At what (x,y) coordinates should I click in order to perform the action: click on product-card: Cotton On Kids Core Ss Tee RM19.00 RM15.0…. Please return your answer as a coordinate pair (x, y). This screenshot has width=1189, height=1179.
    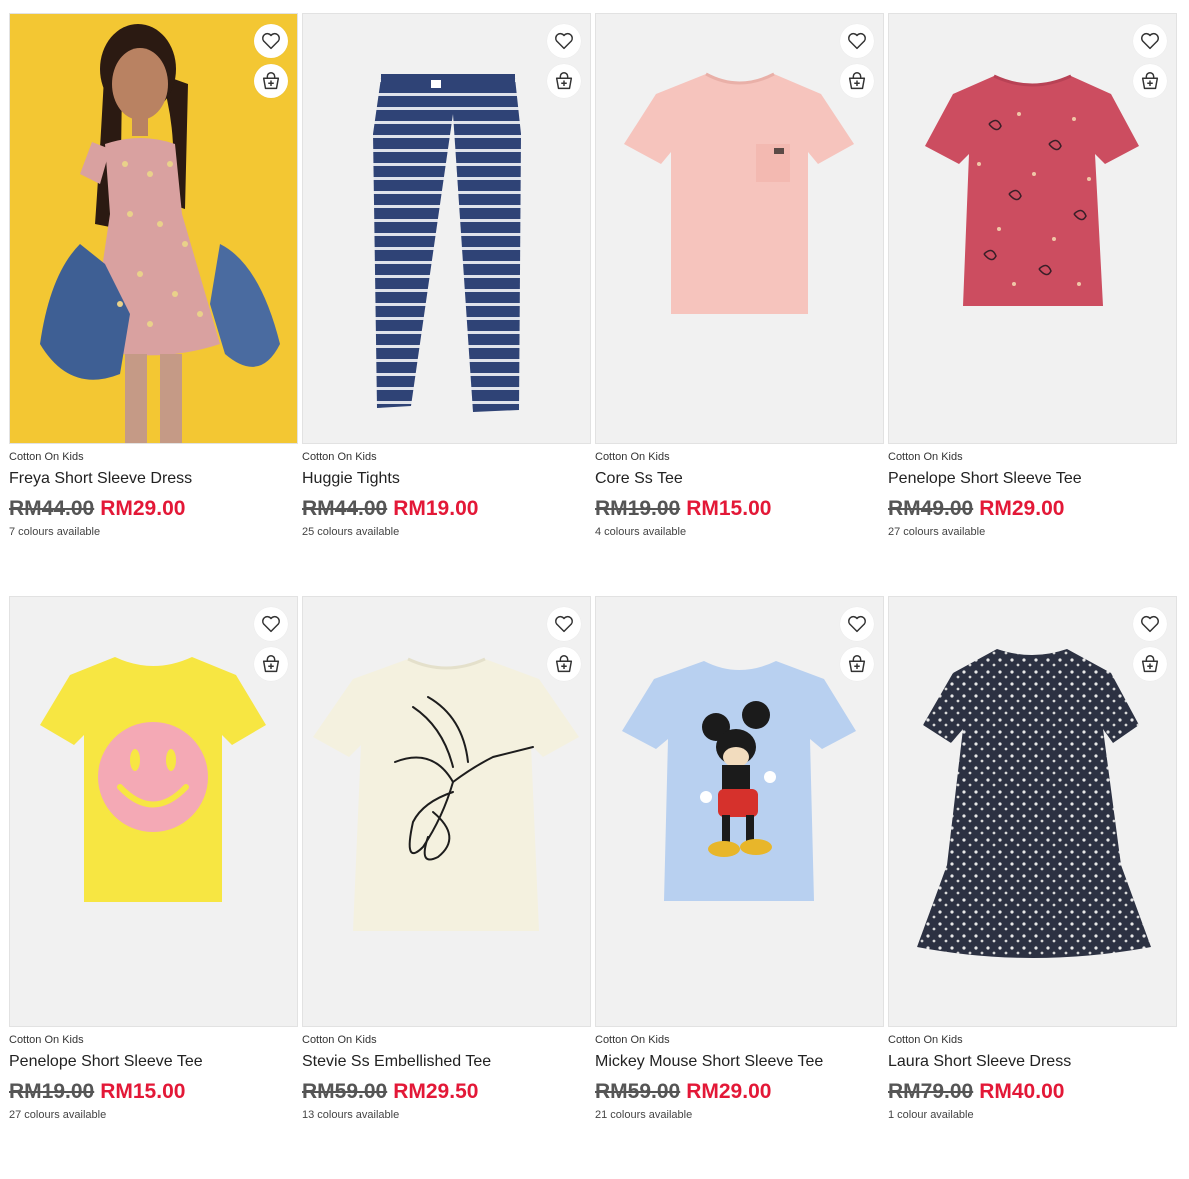
    Looking at the image, I should click on (739, 304).